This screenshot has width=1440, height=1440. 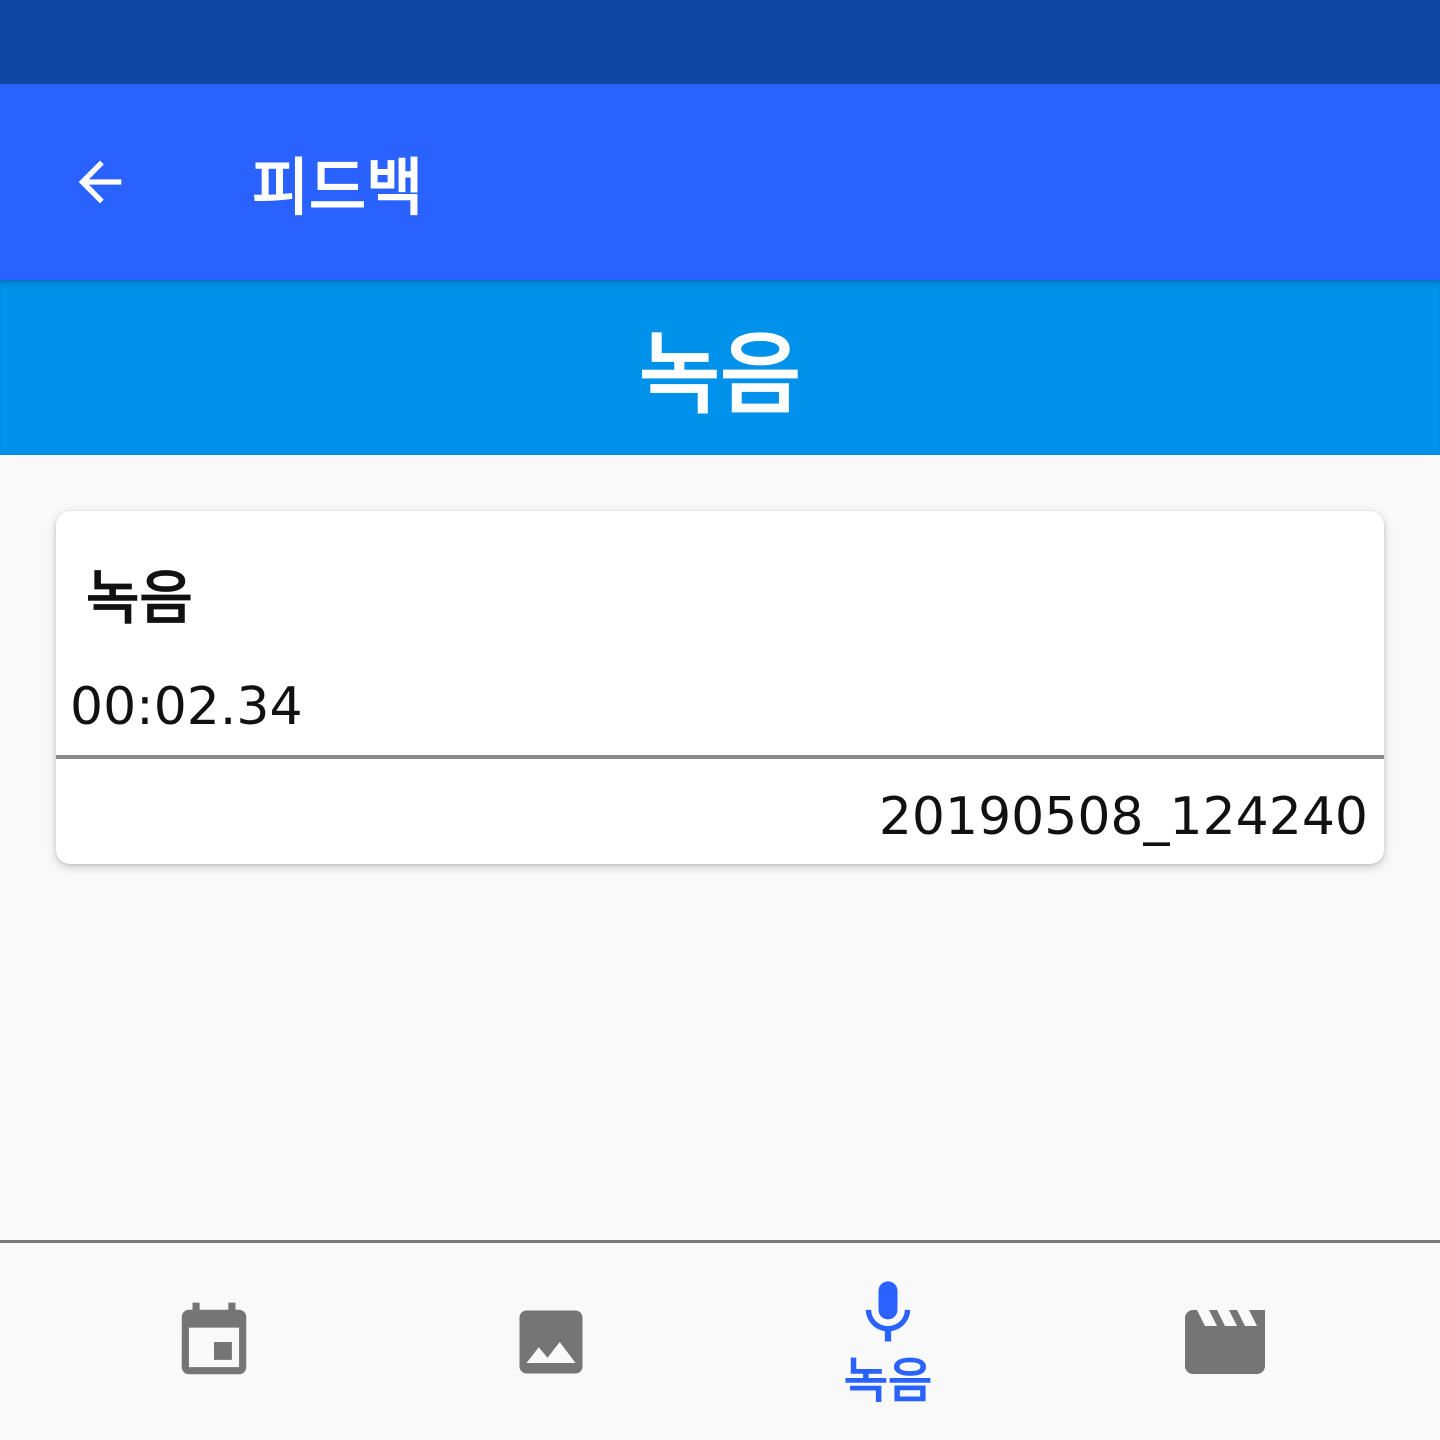 I want to click on nav-item-calendar, so click(x=214, y=1341).